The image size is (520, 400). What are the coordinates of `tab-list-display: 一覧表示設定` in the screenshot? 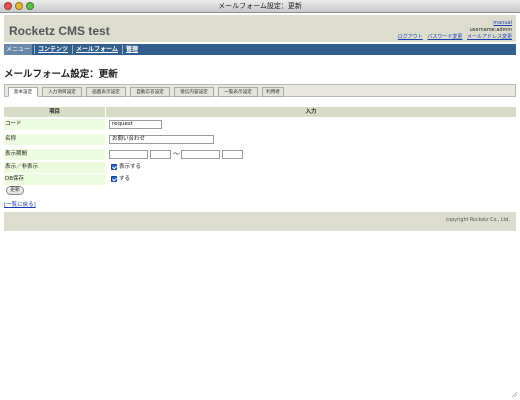 It's located at (238, 92).